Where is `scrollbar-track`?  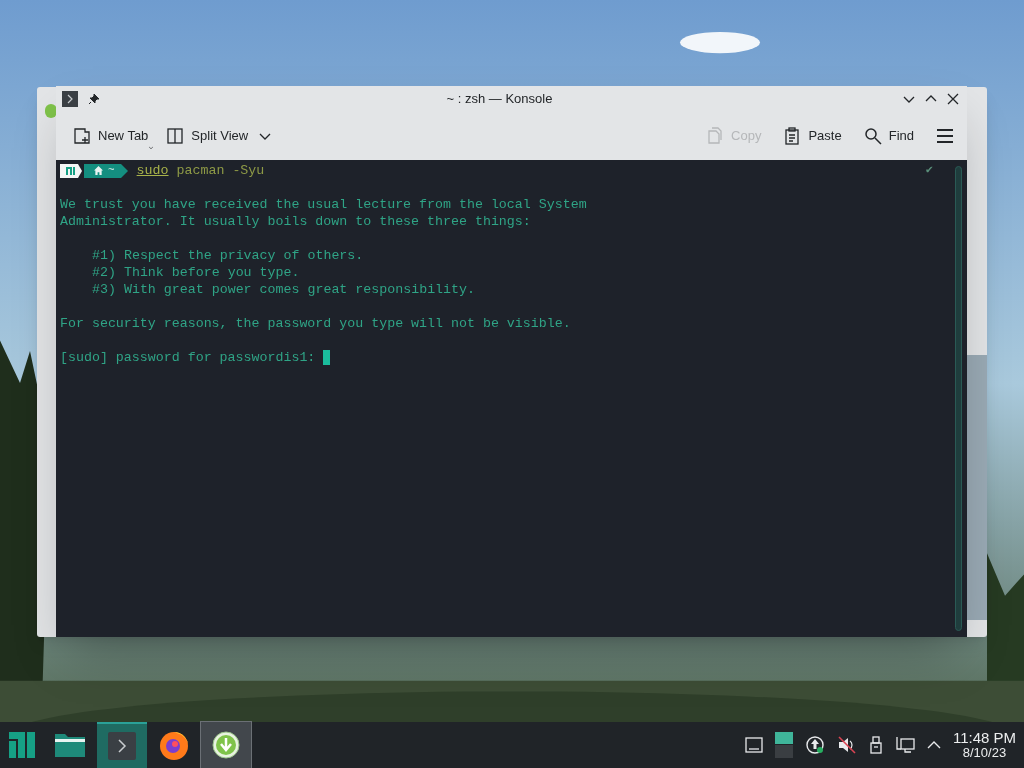 scrollbar-track is located at coordinates (958, 398).